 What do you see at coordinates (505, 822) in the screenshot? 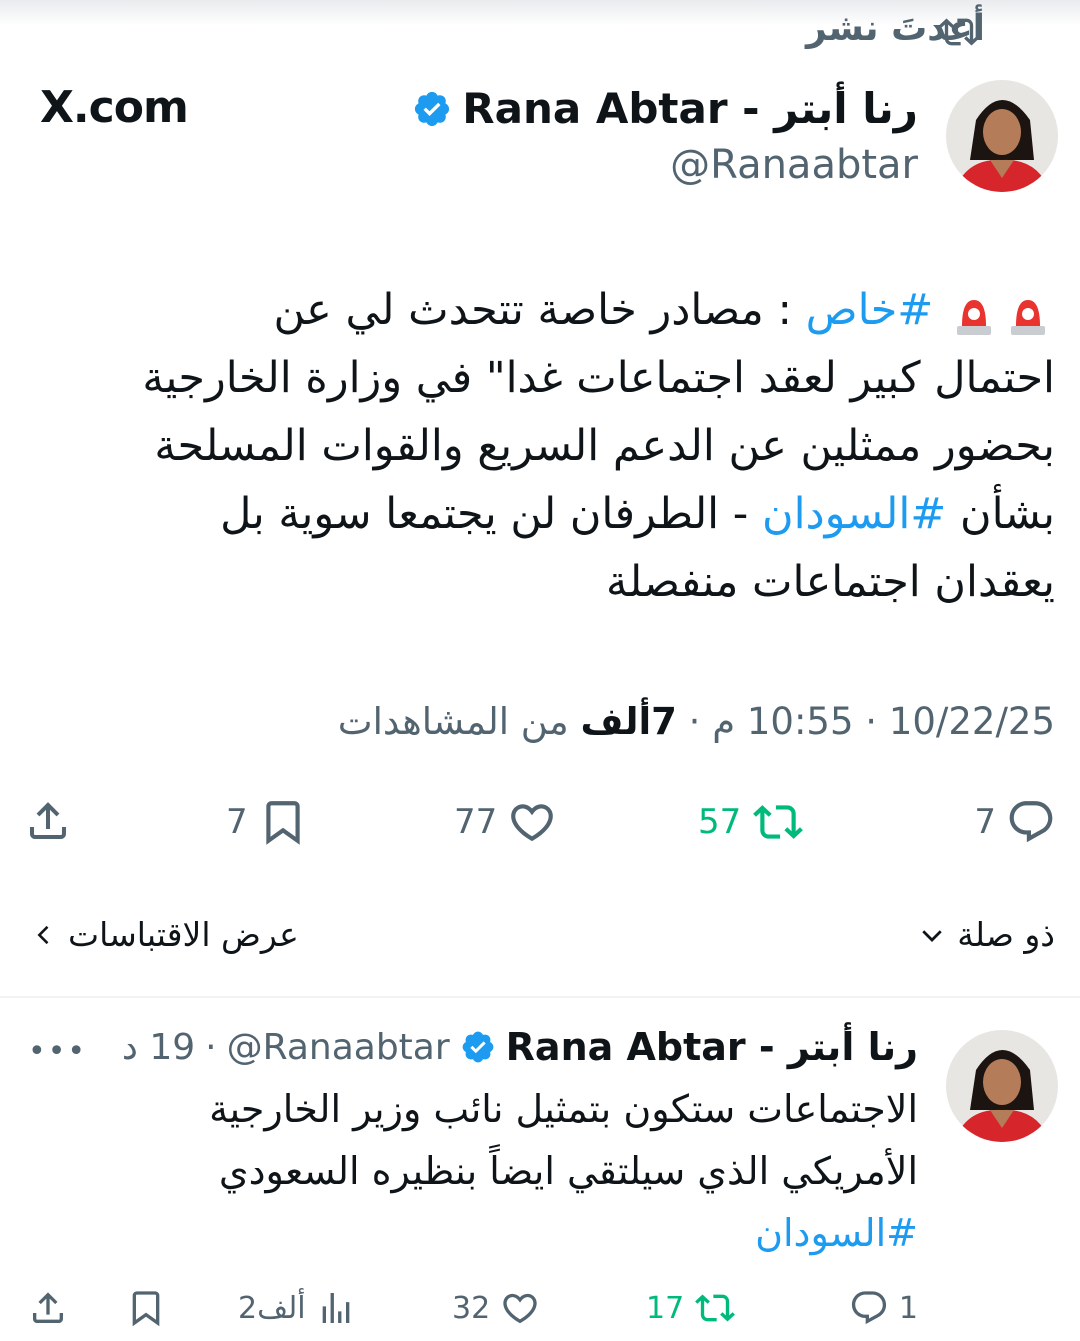
I see `like-button: 77` at bounding box center [505, 822].